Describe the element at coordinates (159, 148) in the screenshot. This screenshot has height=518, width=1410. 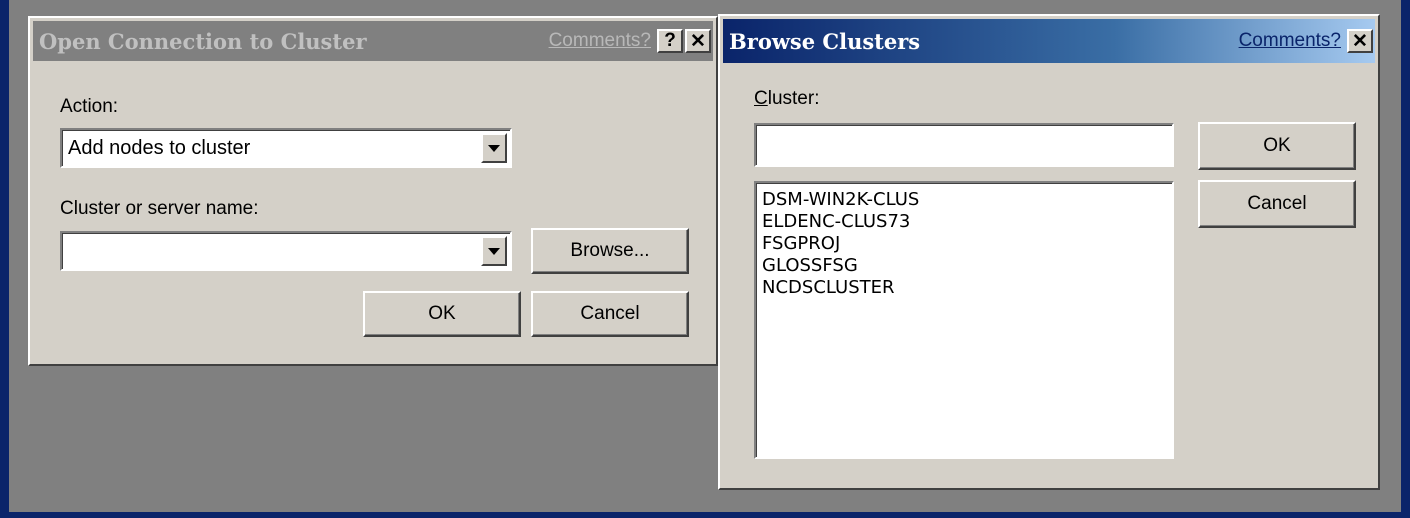
I see `action-value: Add nodes to cluster` at that location.